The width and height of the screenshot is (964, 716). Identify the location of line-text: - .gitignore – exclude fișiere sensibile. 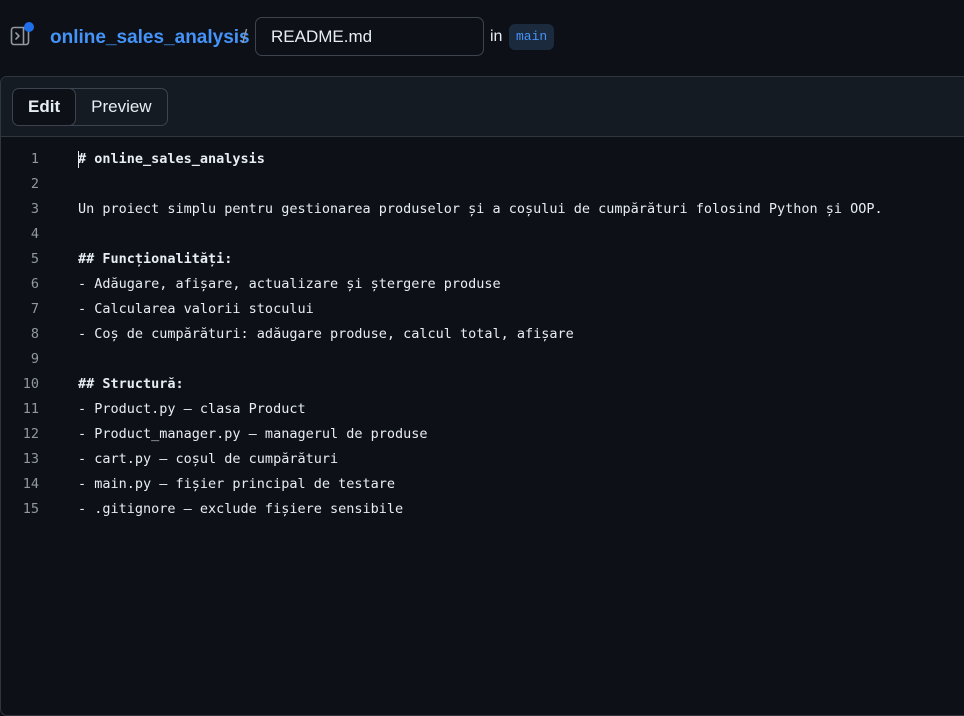
(241, 509).